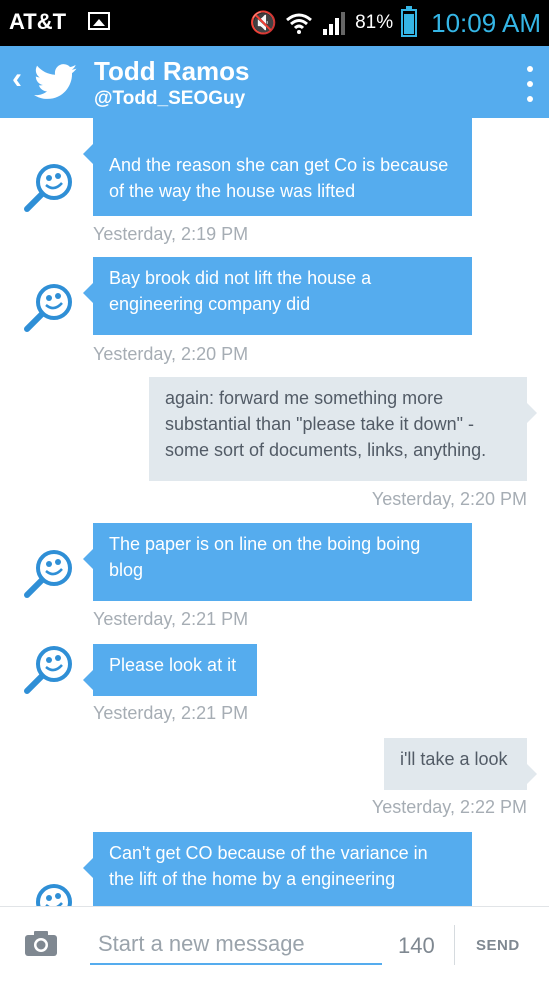 This screenshot has height=987, width=549. Describe the element at coordinates (56, 82) in the screenshot. I see `twitter-bird-icon` at that location.